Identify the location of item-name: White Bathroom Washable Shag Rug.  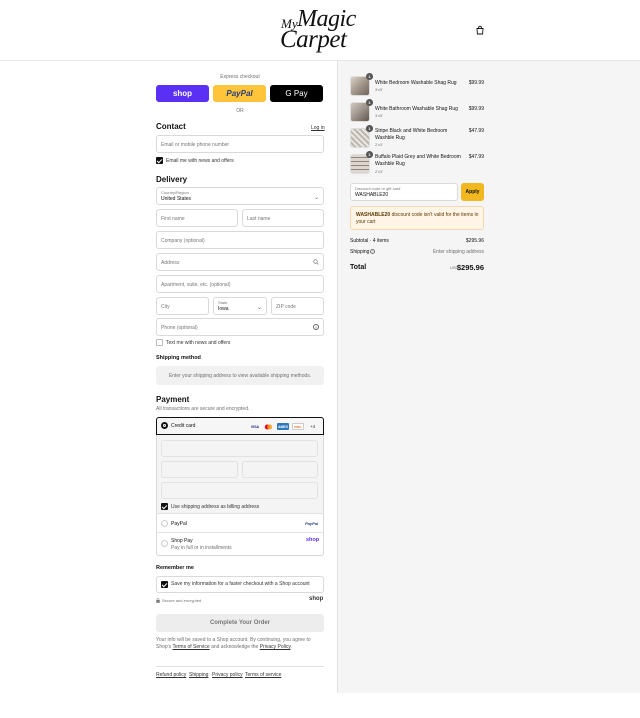
(416, 109).